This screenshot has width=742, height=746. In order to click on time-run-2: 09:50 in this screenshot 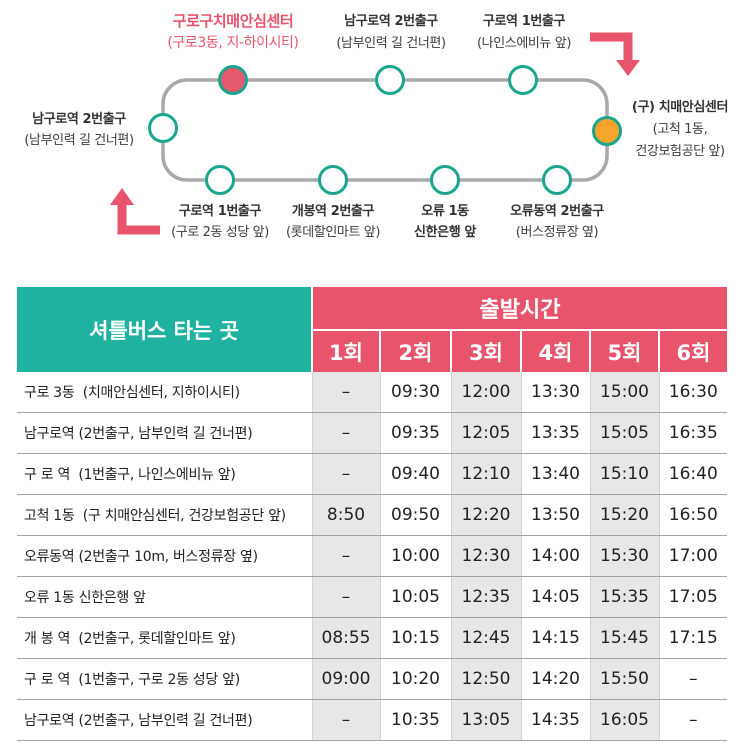, I will do `click(415, 515)`.